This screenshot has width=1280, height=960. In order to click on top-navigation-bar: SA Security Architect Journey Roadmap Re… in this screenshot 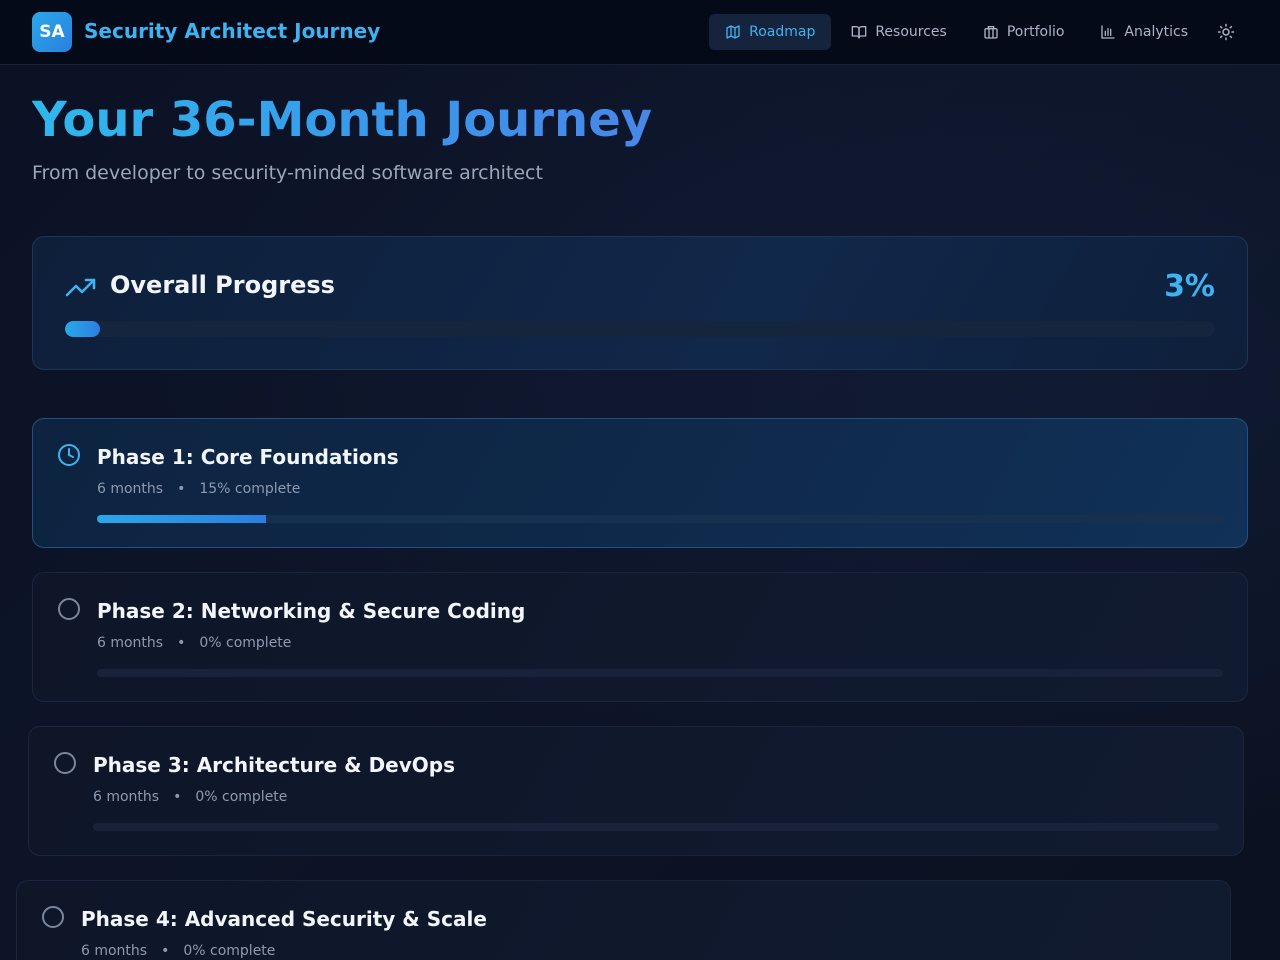, I will do `click(640, 32)`.